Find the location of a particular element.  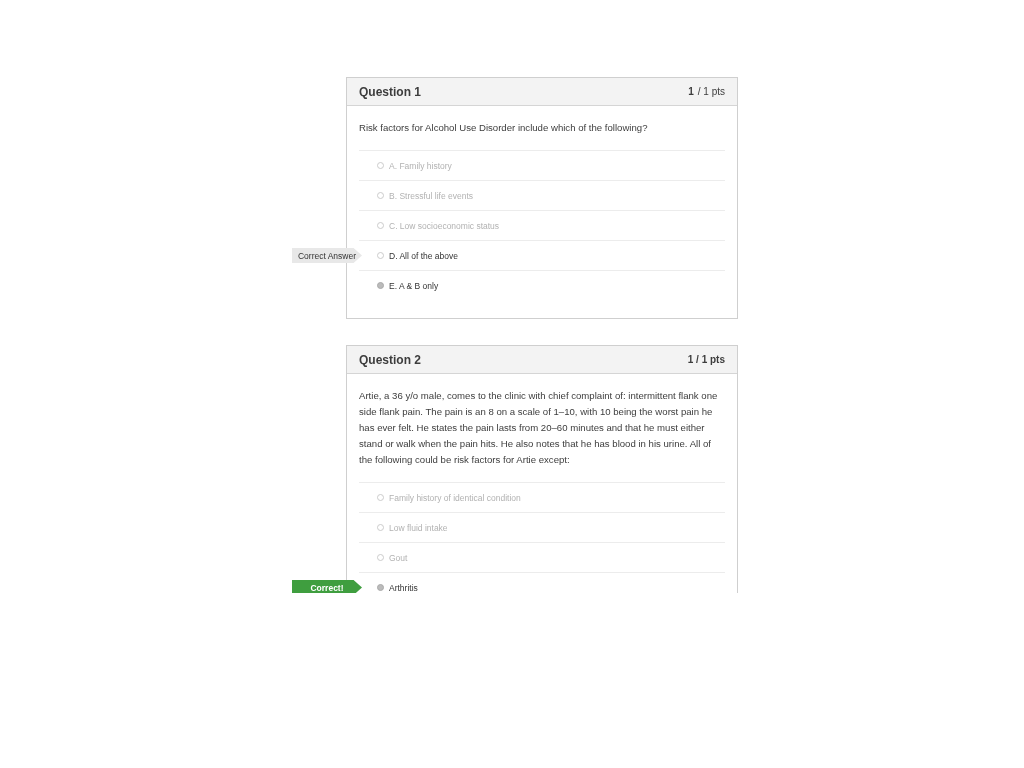

question-text: Risk factors for Alcohol Use Disorder include which of the following? is located at coordinates (504, 128).